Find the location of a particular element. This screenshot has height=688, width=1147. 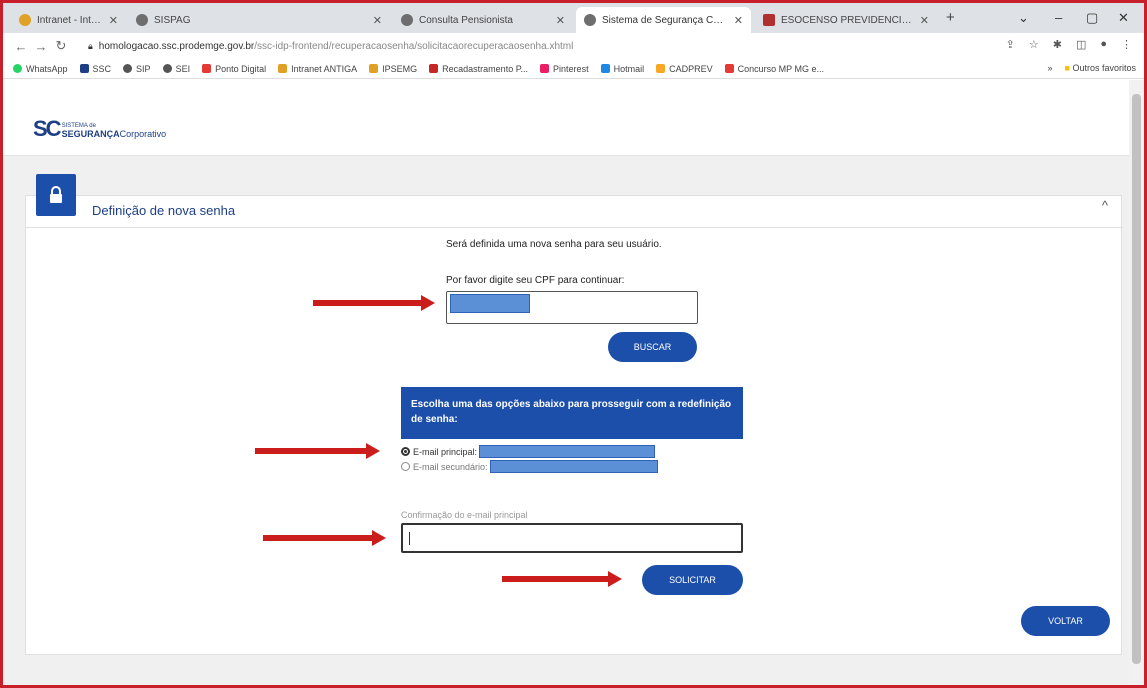

chevron-up-icon: ^ is located at coordinates (1105, 205).